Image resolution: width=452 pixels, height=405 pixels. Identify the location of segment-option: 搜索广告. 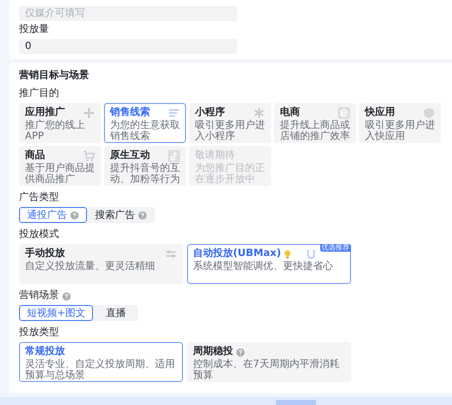
(121, 215).